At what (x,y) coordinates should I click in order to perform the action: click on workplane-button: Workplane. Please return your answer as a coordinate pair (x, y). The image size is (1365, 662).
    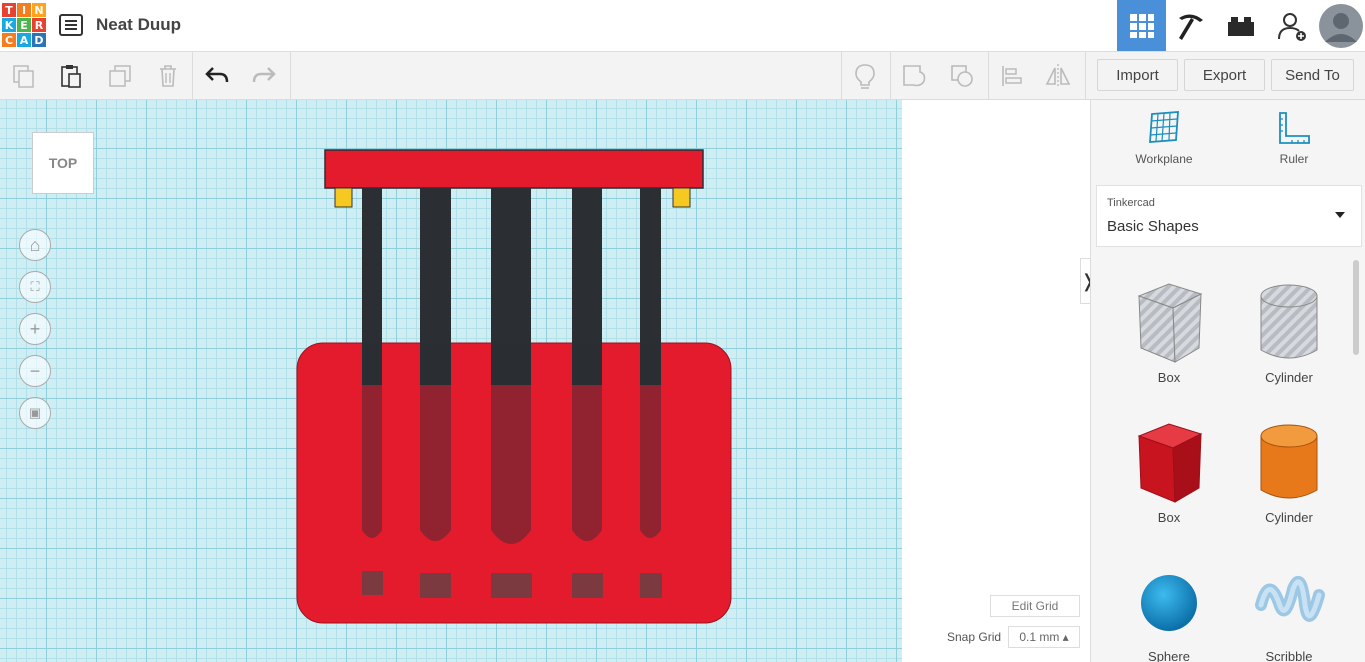
    Looking at the image, I should click on (1164, 143).